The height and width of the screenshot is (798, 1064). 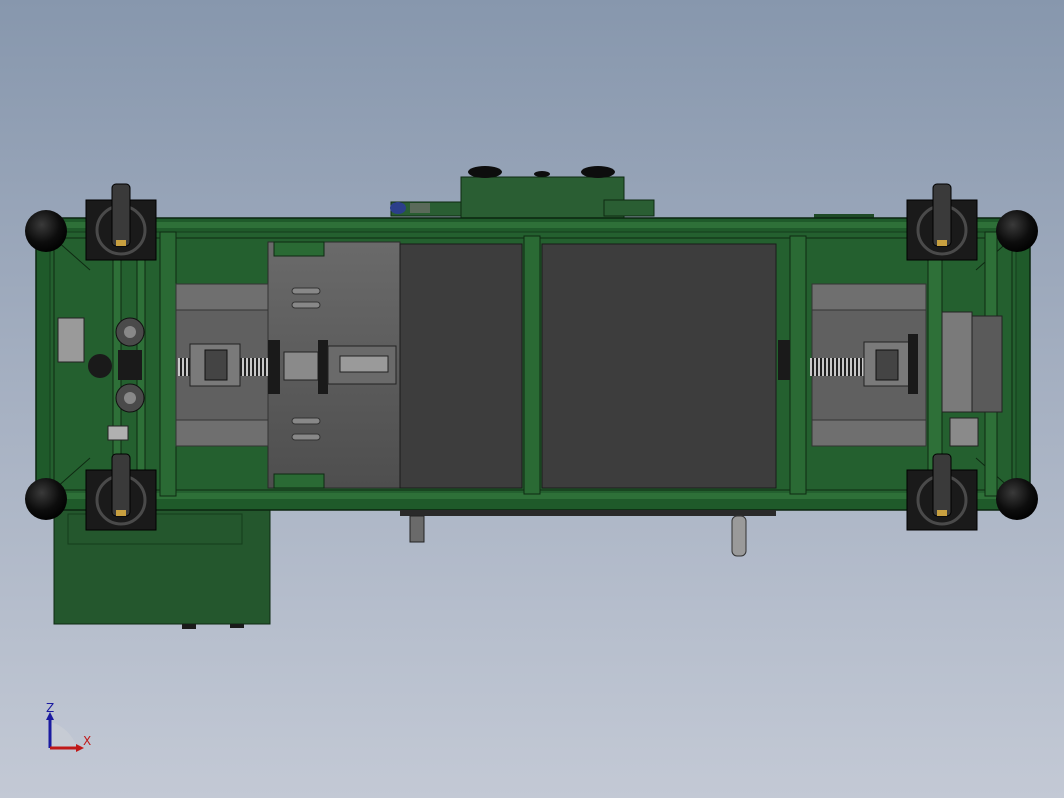 What do you see at coordinates (942, 222) in the screenshot?
I see `caster-bracket-top-right` at bounding box center [942, 222].